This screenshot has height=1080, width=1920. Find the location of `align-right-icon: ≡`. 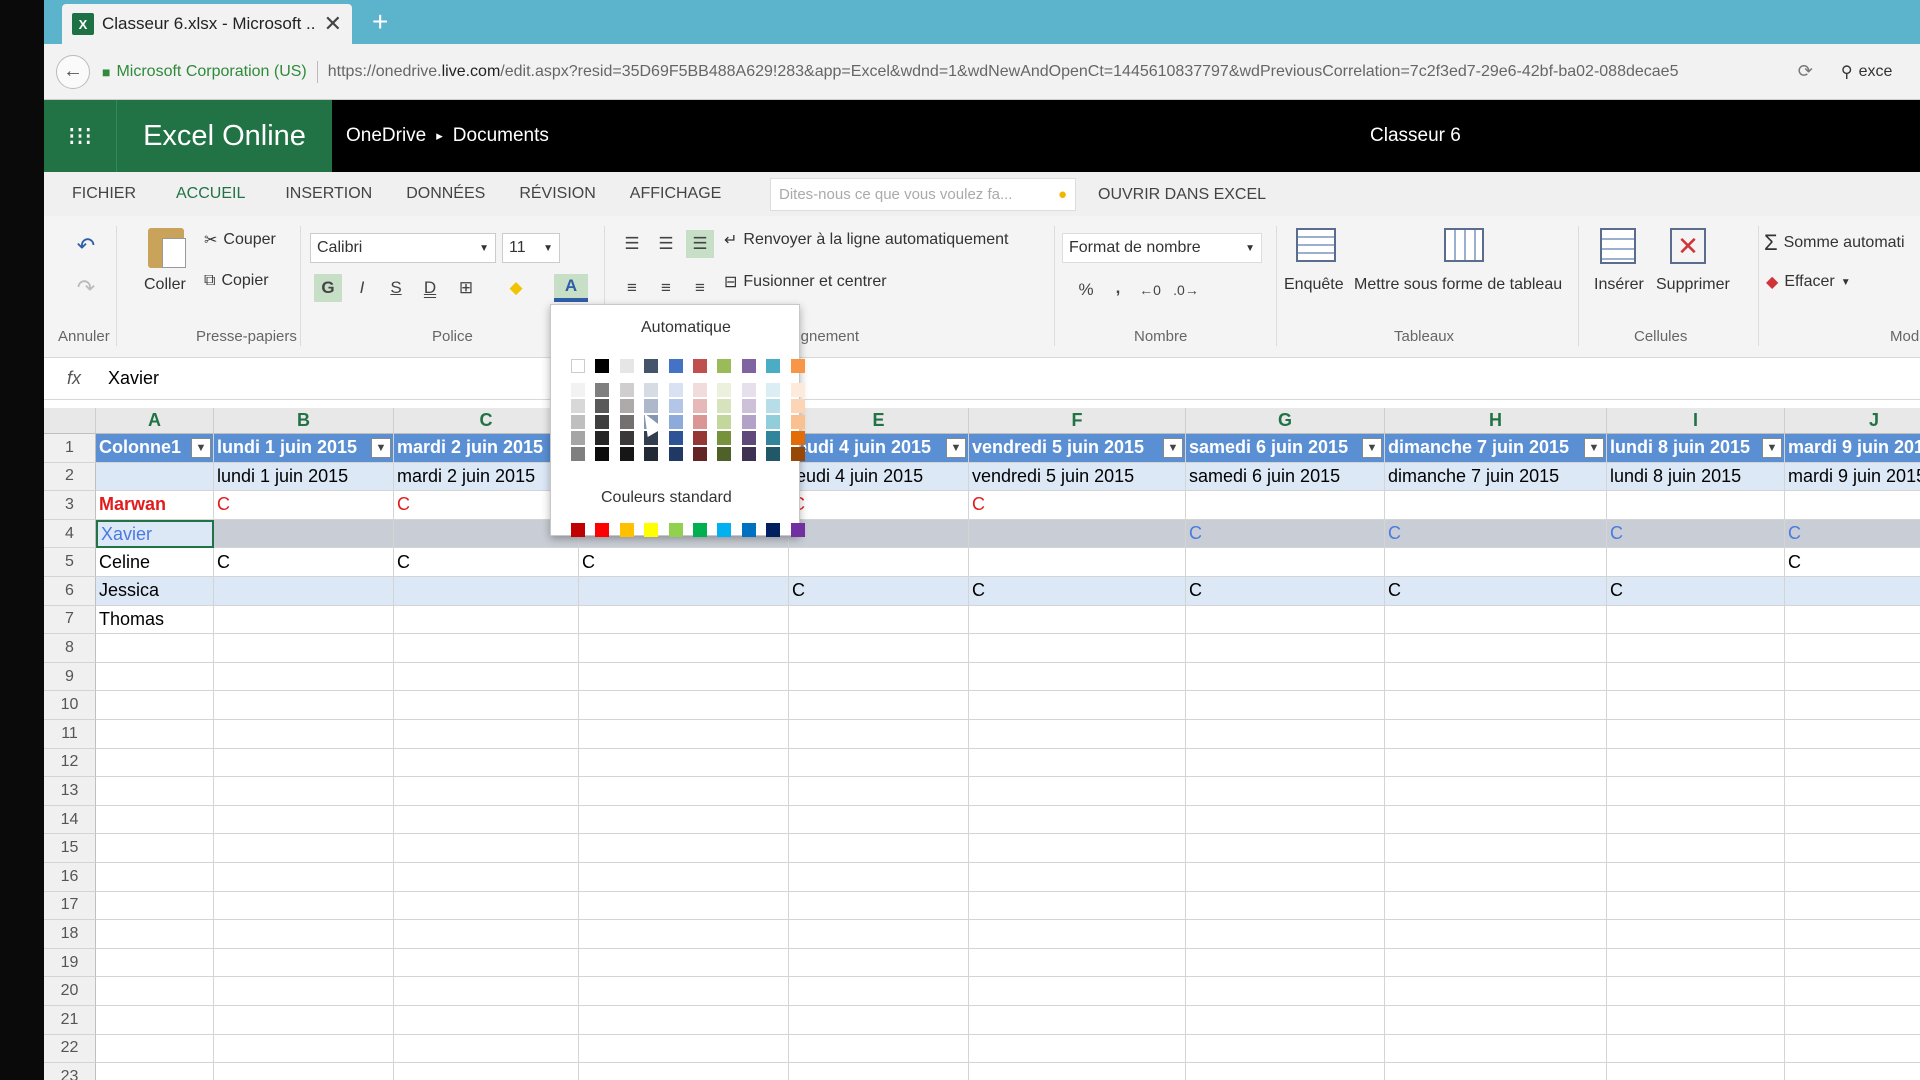

align-right-icon: ≡ is located at coordinates (700, 288).